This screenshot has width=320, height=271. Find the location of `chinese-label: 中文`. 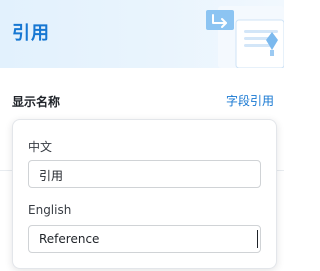

chinese-label: 中文 is located at coordinates (40, 147).